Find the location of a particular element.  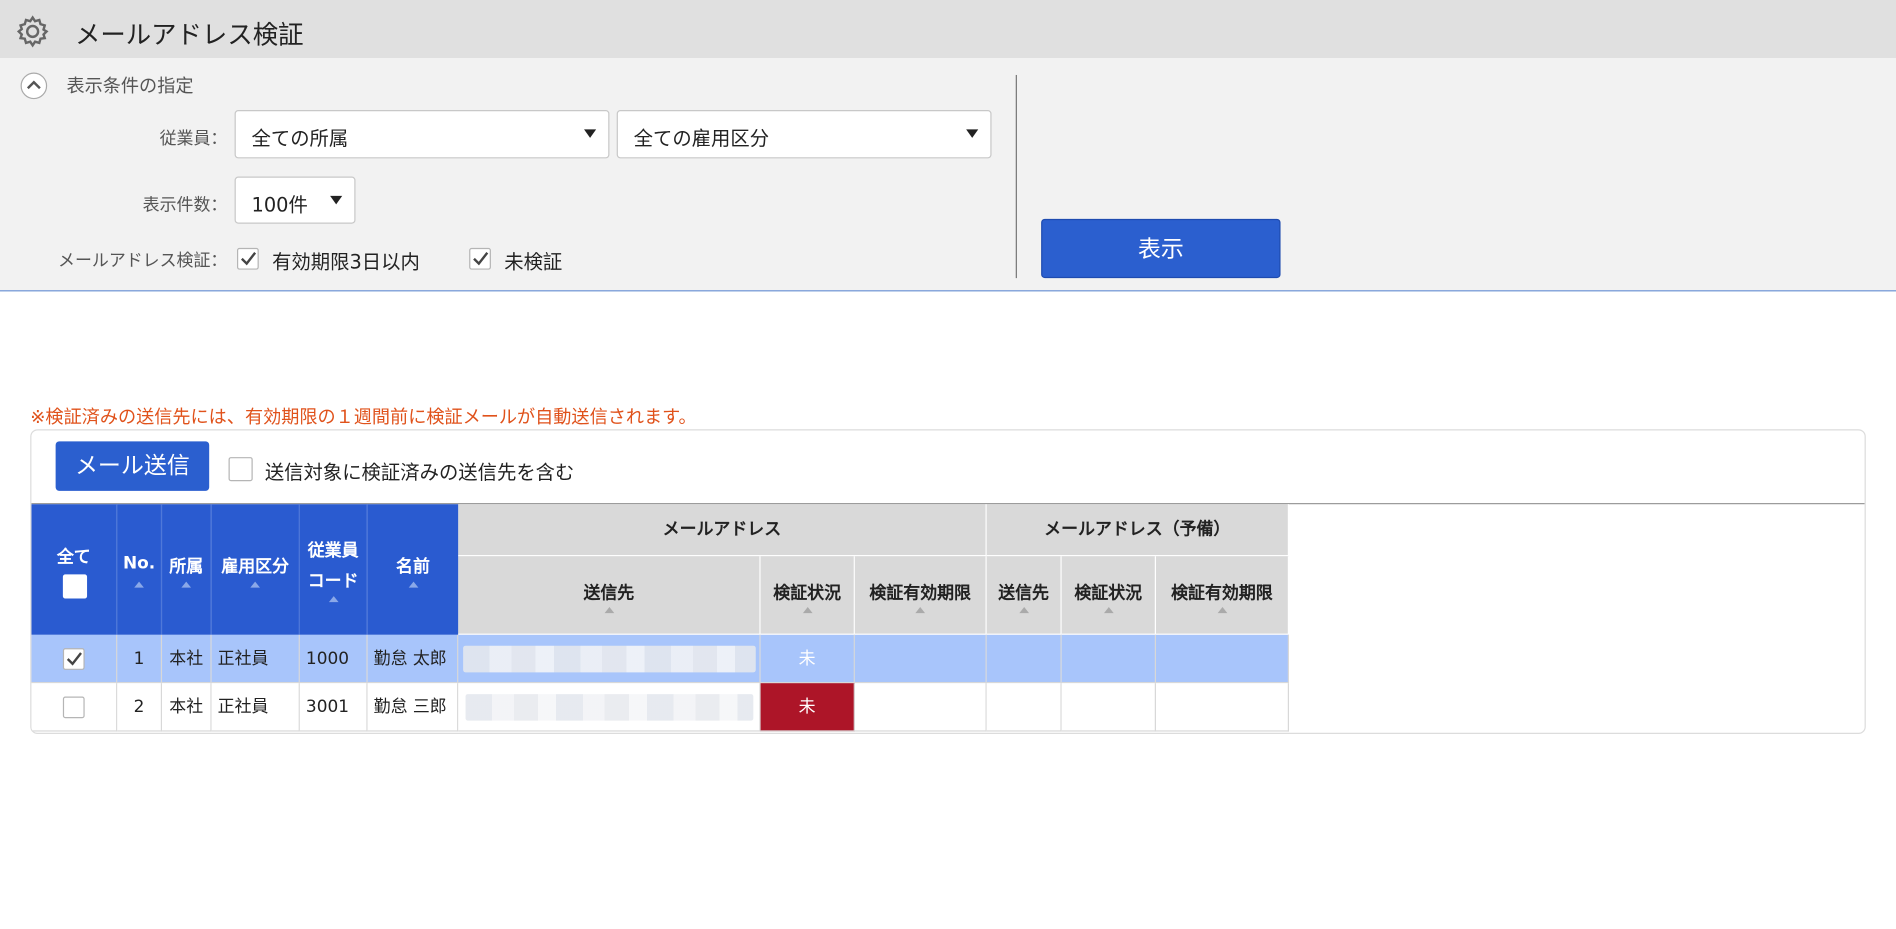

include-verified-checkbox is located at coordinates (240, 469).